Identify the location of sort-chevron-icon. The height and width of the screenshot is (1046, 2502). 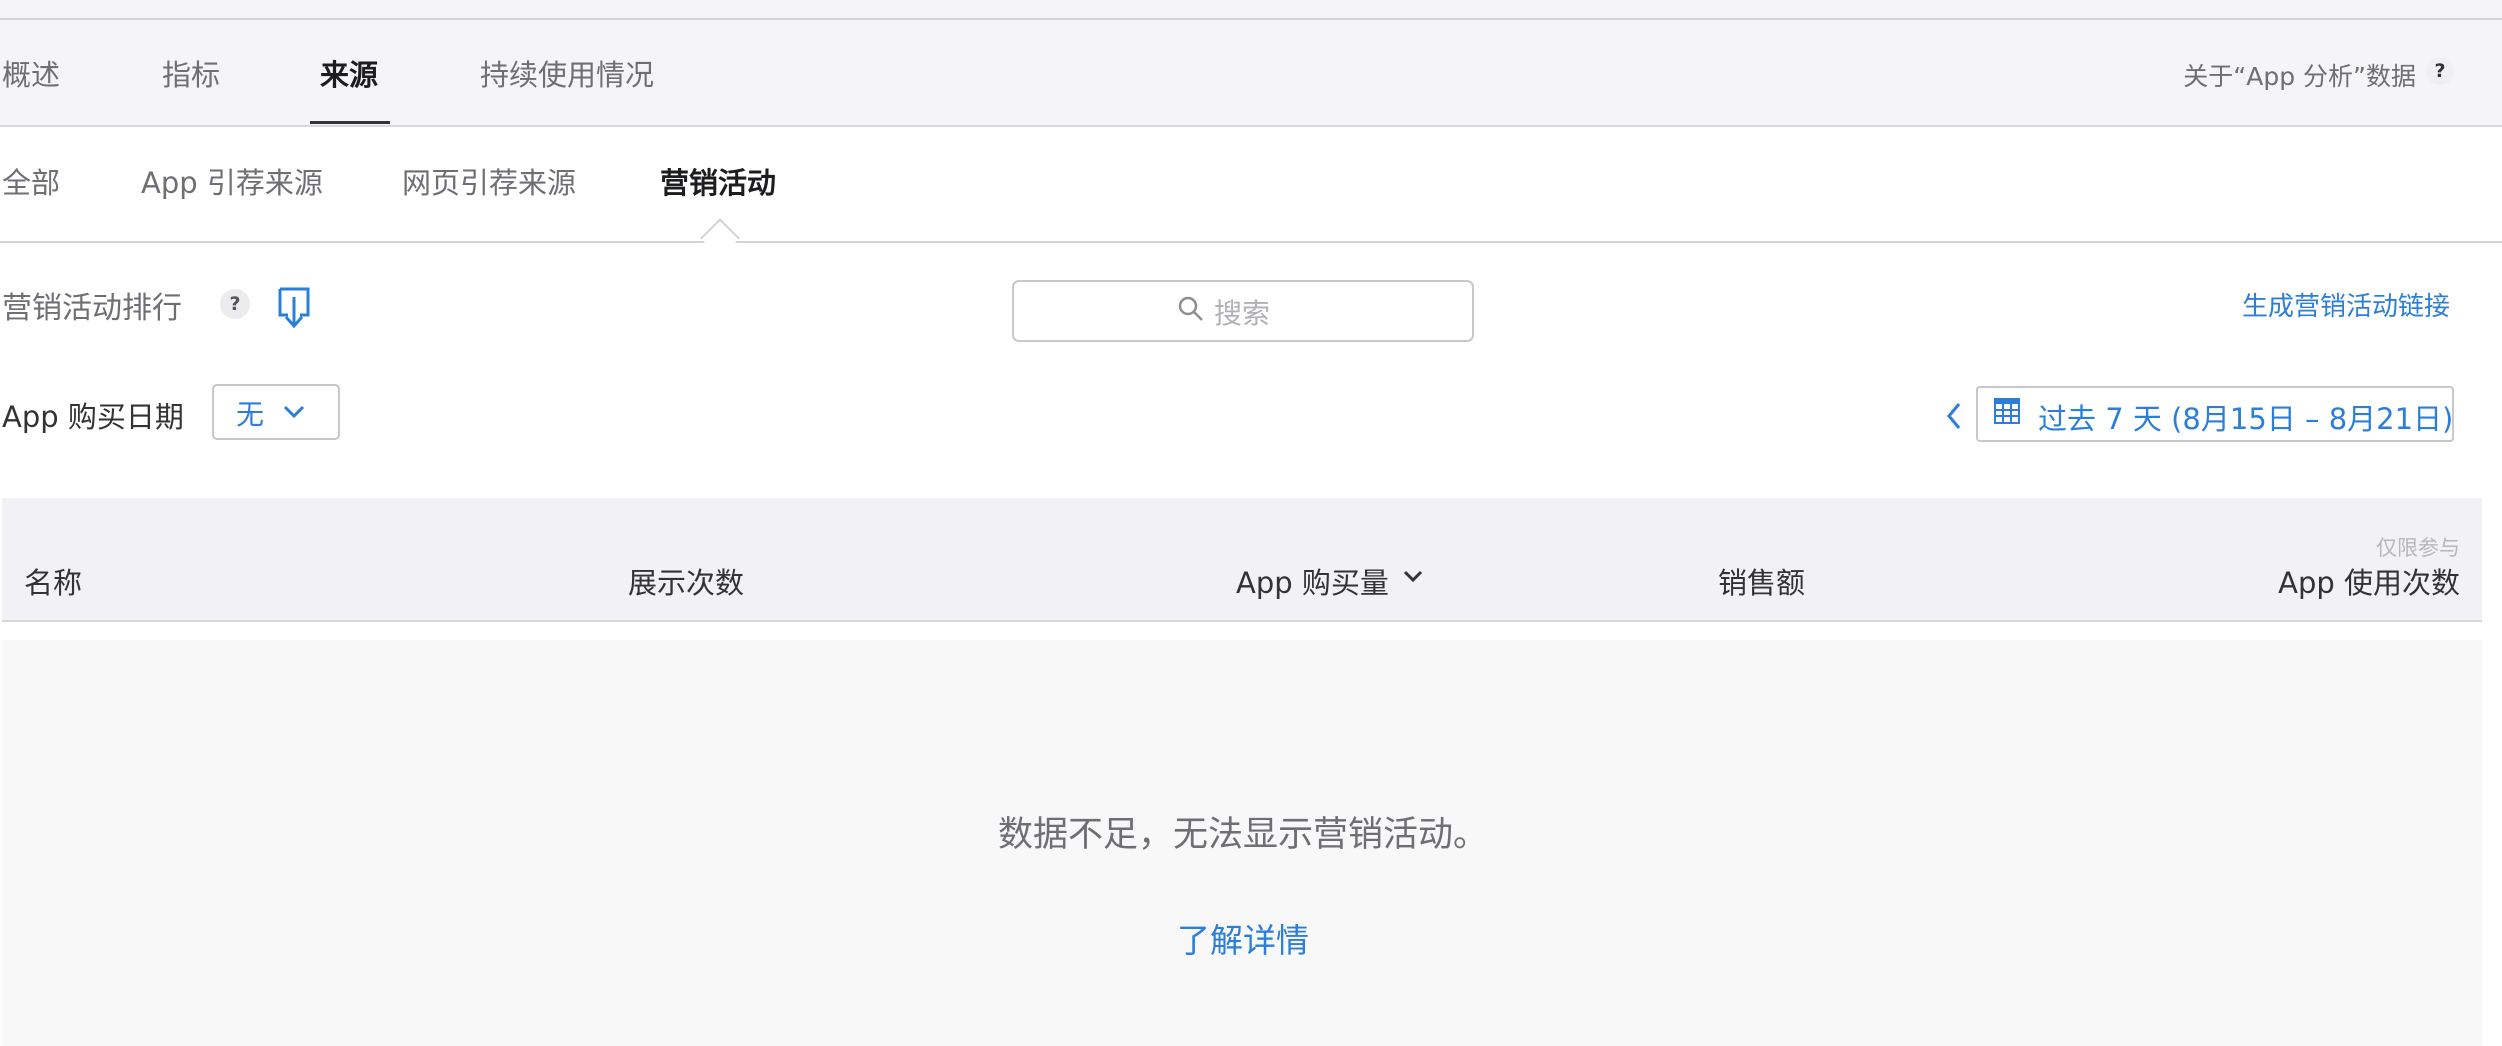
(1413, 576).